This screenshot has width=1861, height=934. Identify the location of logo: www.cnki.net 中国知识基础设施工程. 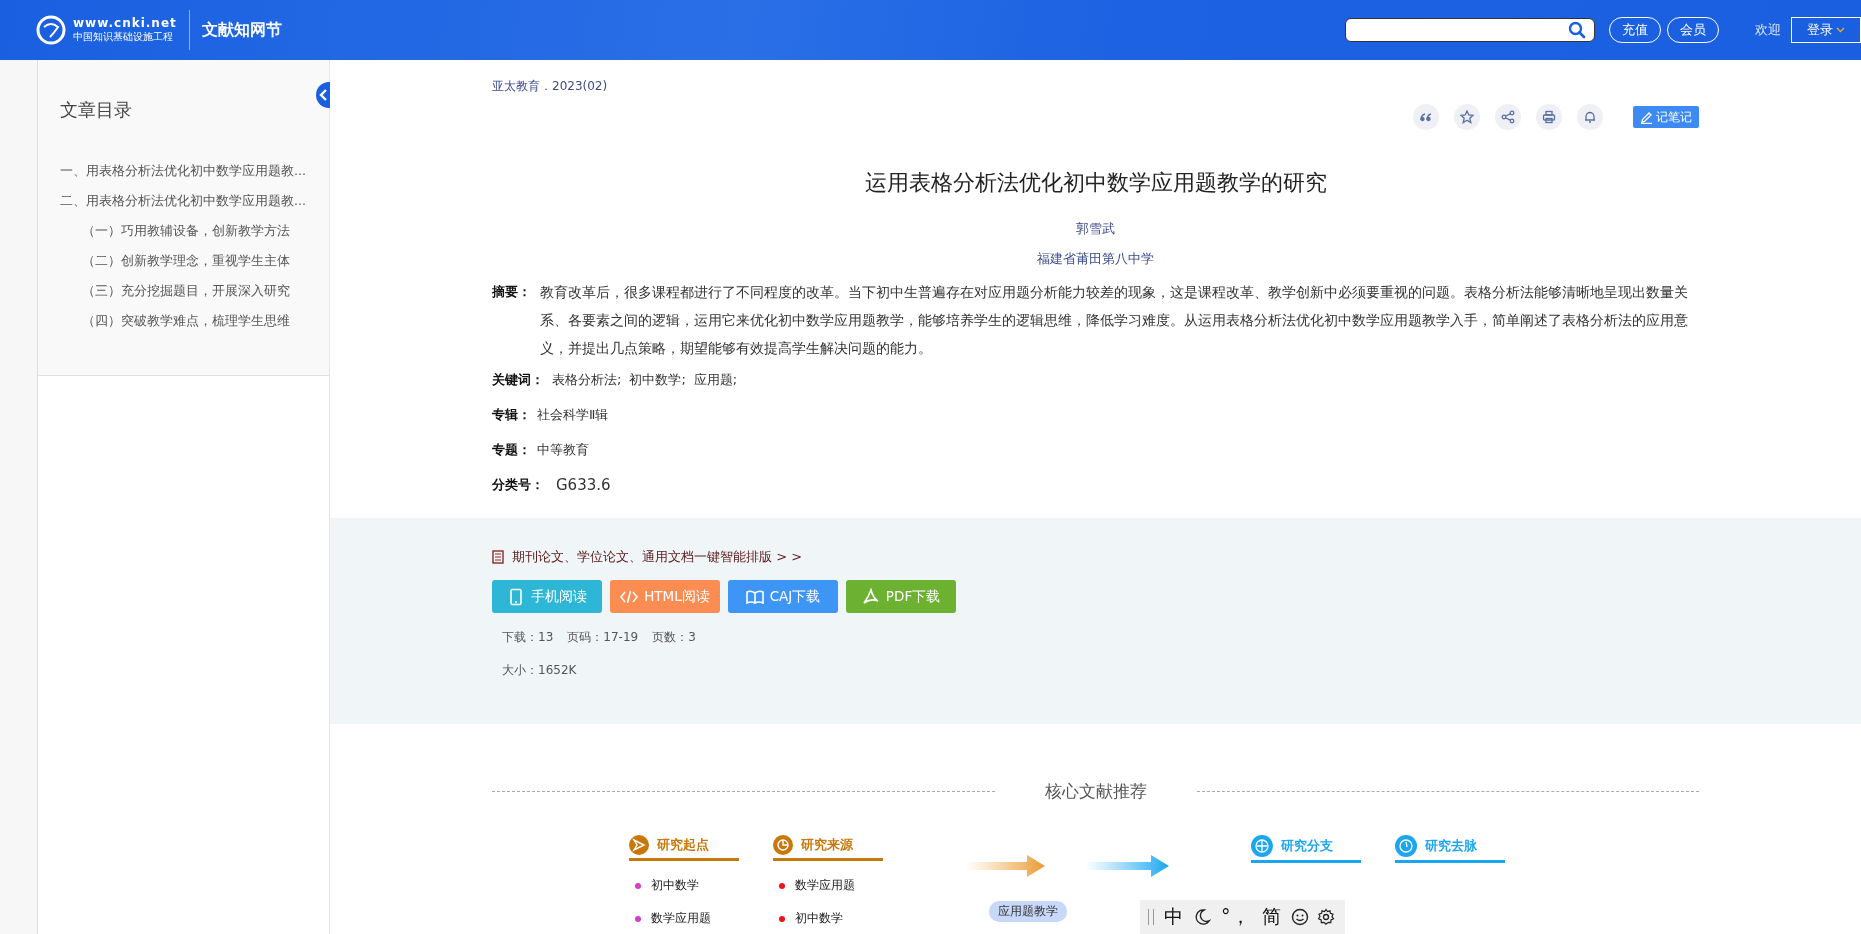
(113, 30).